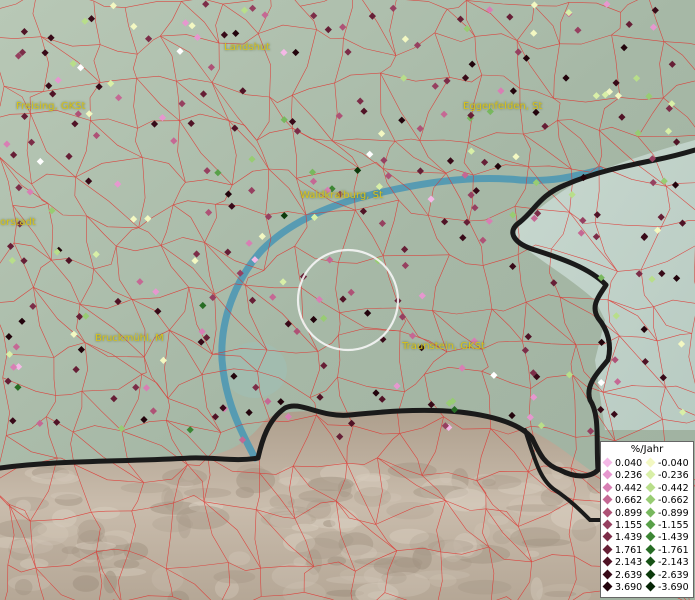  I want to click on legend-value: -0.040, so click(673, 463).